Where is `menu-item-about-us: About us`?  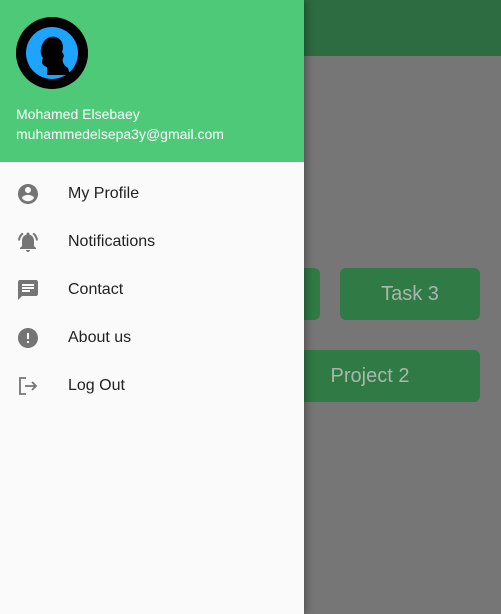 menu-item-about-us: About us is located at coordinates (152, 338).